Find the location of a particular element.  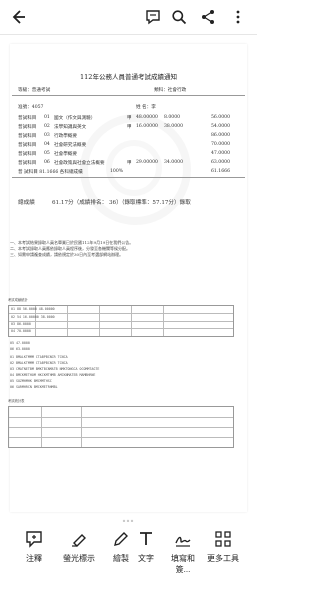

share-icon is located at coordinates (208, 17).